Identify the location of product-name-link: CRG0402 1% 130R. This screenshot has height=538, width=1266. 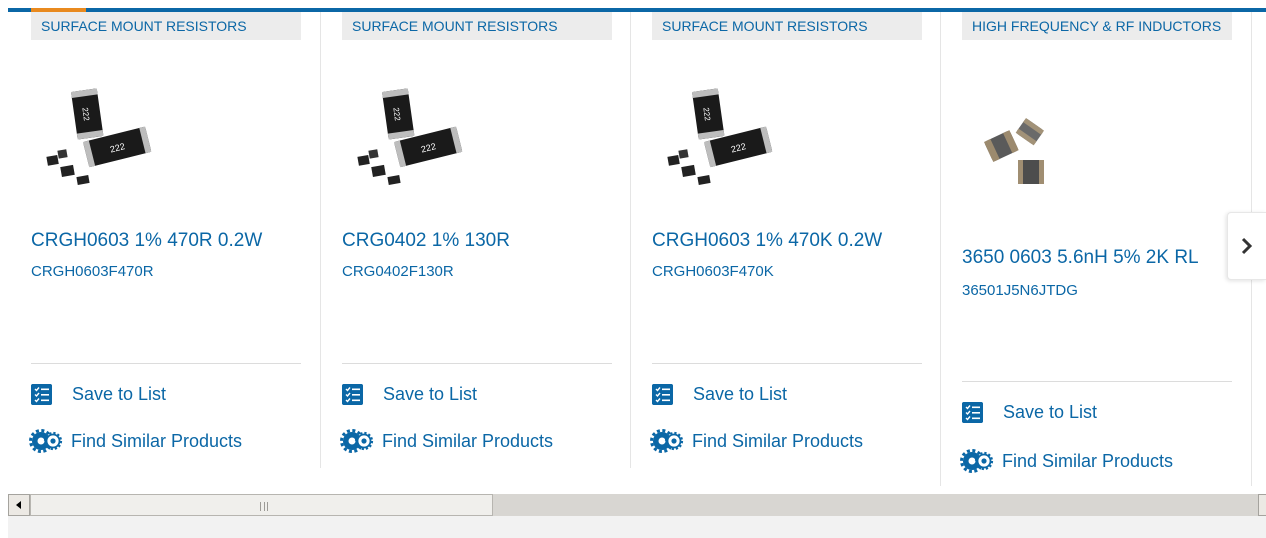
(484, 241).